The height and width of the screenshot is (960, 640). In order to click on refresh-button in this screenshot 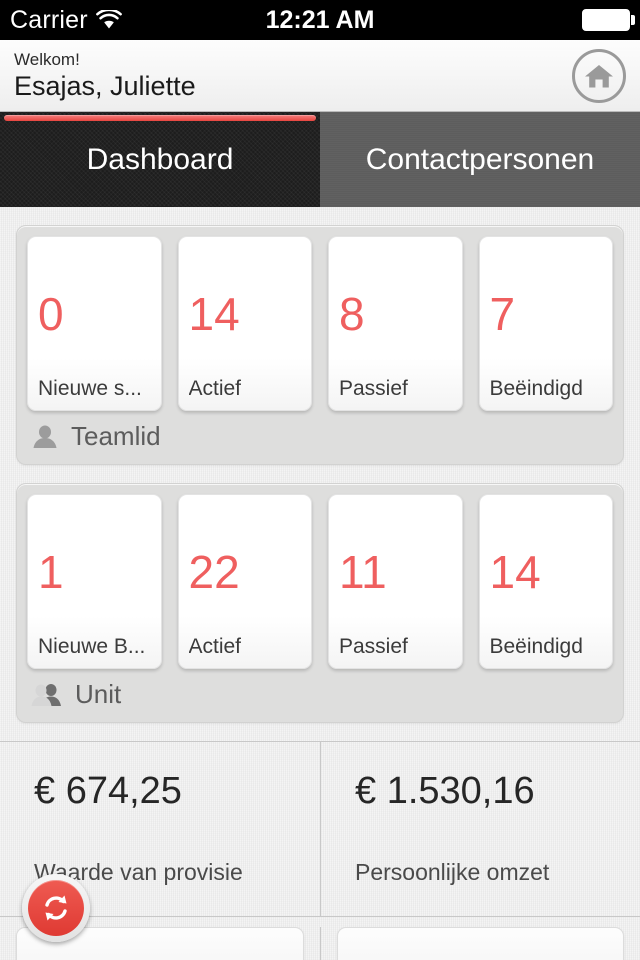, I will do `click(56, 908)`.